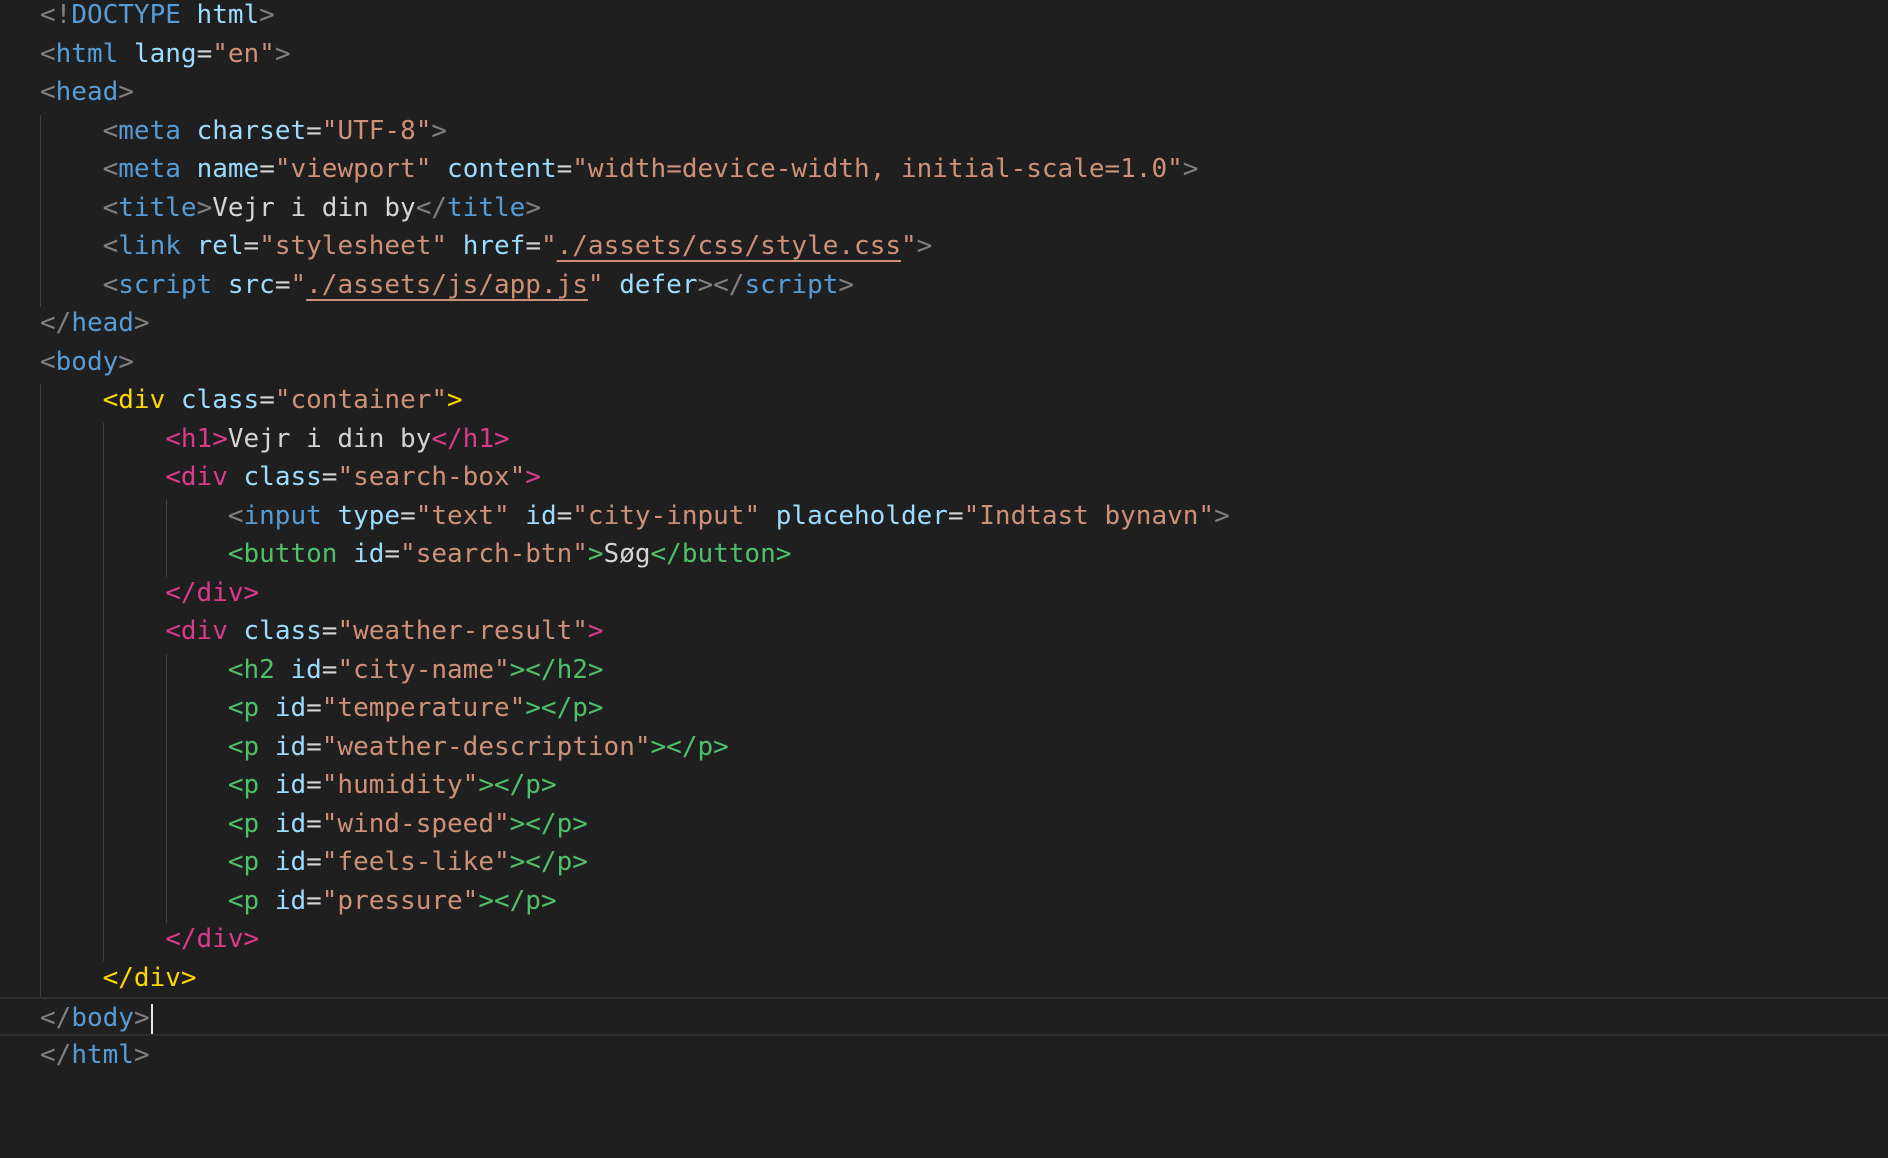 Image resolution: width=1888 pixels, height=1158 pixels. I want to click on code-line: <div class="container">, so click(944, 400).